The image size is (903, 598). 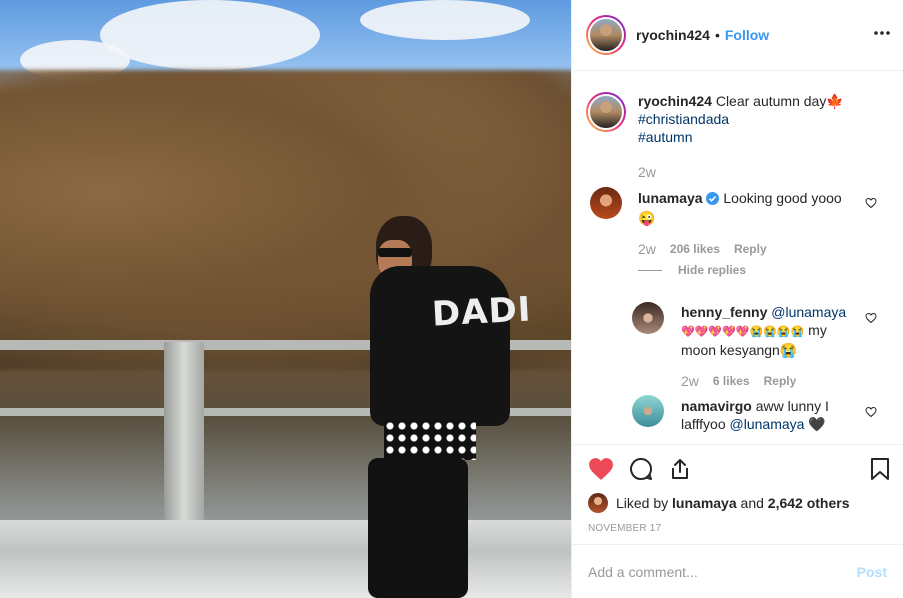 I want to click on caption-time: 2w, so click(x=647, y=172).